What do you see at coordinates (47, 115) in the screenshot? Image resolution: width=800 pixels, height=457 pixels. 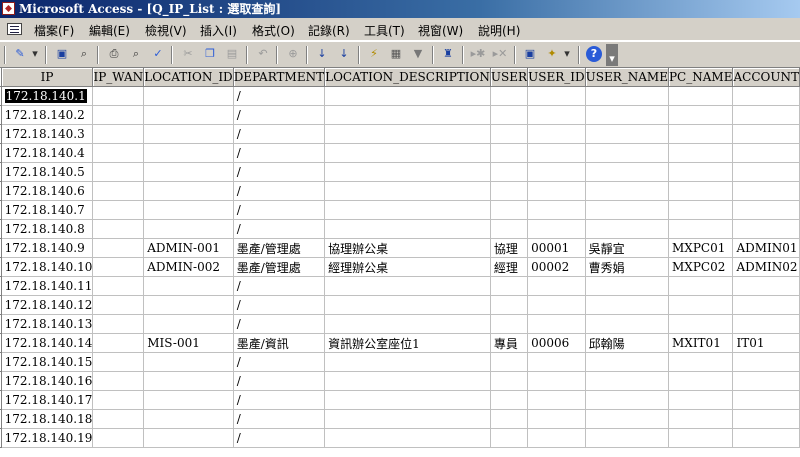 I see `cell-ip: 172.18.140.2` at bounding box center [47, 115].